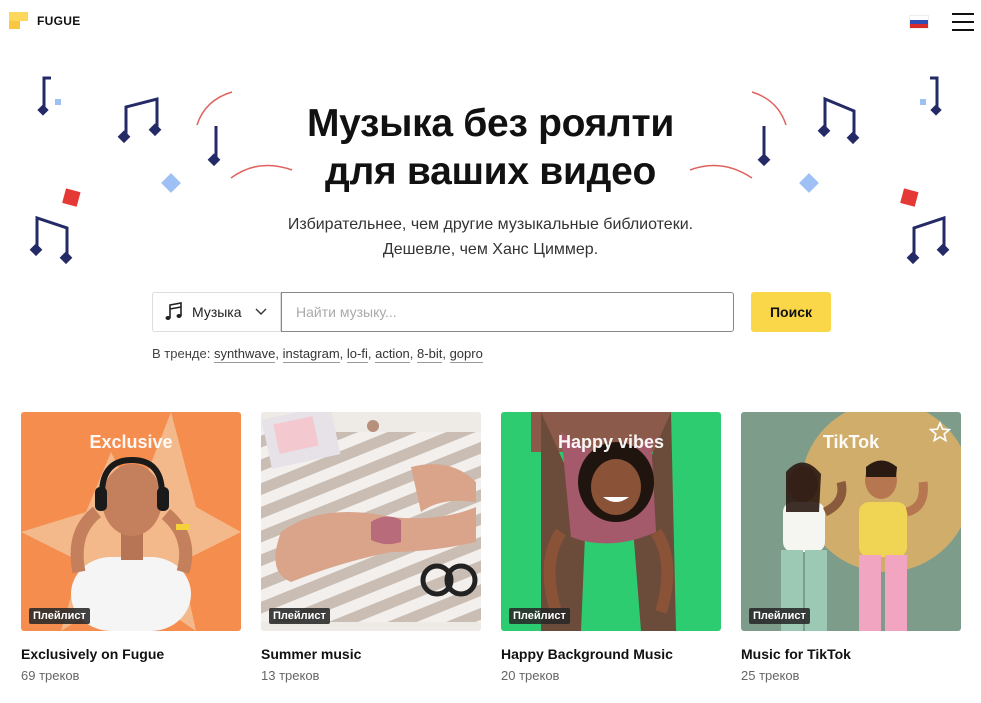  I want to click on music-note-icon, so click(173, 311).